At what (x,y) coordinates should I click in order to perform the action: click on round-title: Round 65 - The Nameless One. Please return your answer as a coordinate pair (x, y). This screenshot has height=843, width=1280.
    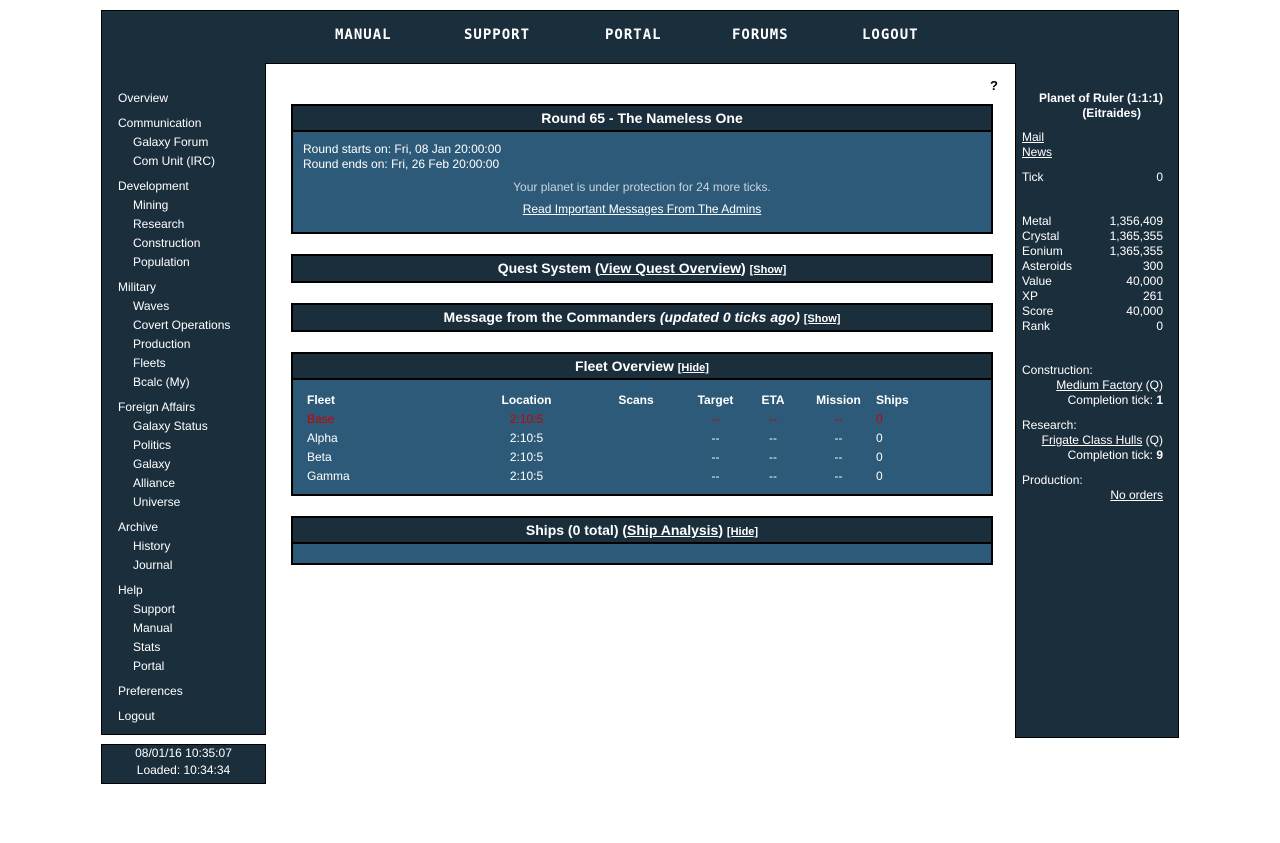
    Looking at the image, I should click on (642, 119).